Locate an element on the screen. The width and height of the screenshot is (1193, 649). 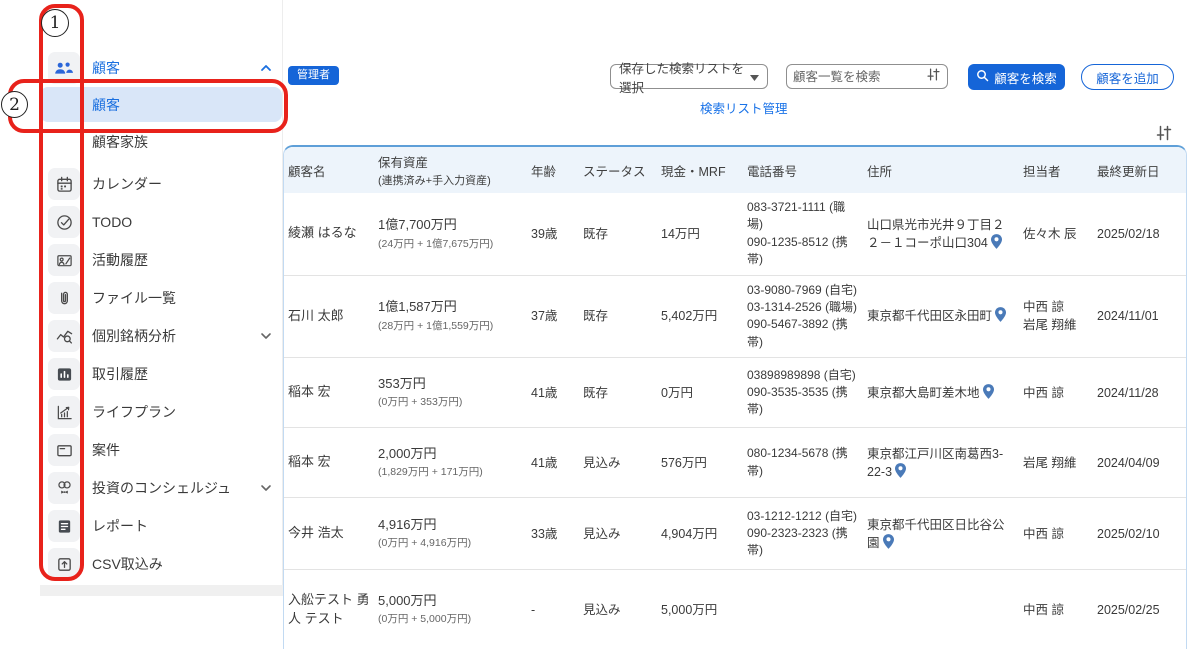
sidebar-subitem-customers-selected: 顧客 is located at coordinates (161, 104).